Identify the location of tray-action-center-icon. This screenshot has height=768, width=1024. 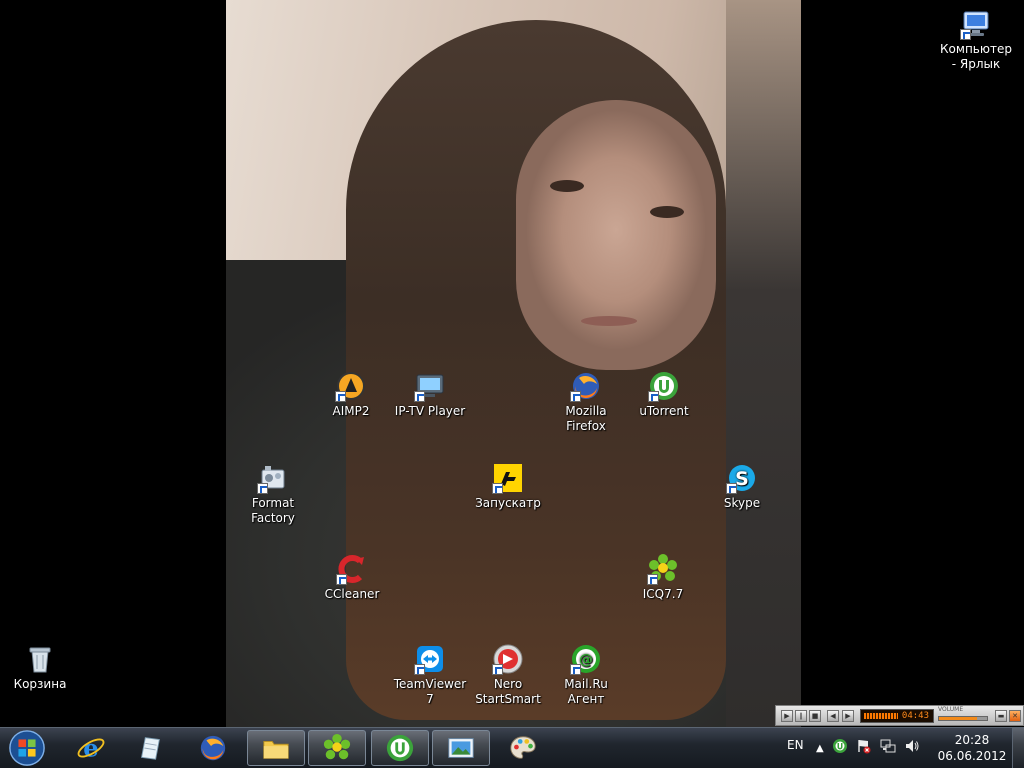
(864, 748).